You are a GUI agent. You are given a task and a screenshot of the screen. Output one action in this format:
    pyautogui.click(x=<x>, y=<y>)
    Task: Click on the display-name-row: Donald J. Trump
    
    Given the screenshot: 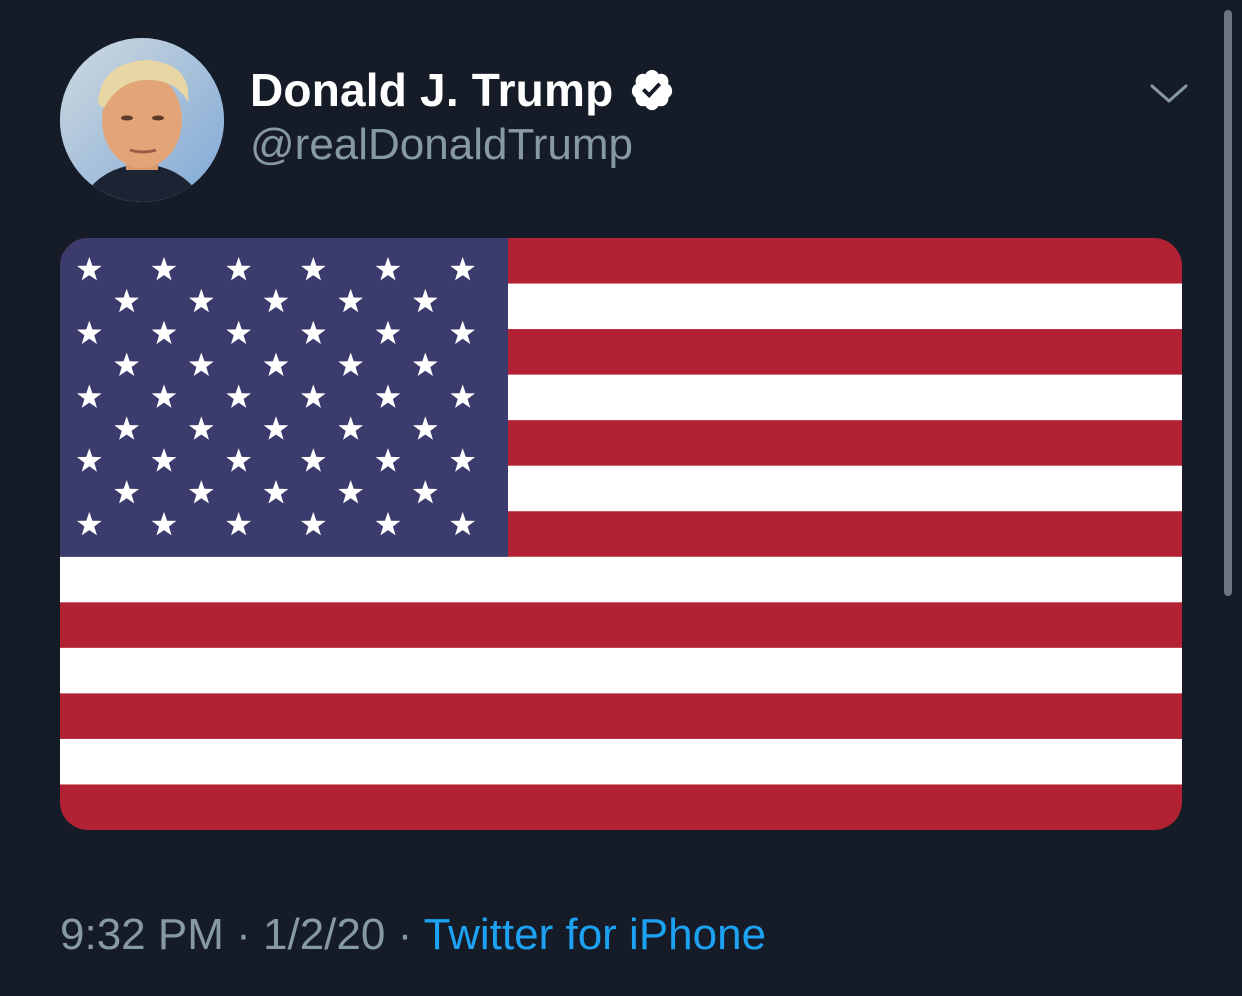 What is the action you would take?
    pyautogui.click(x=462, y=90)
    